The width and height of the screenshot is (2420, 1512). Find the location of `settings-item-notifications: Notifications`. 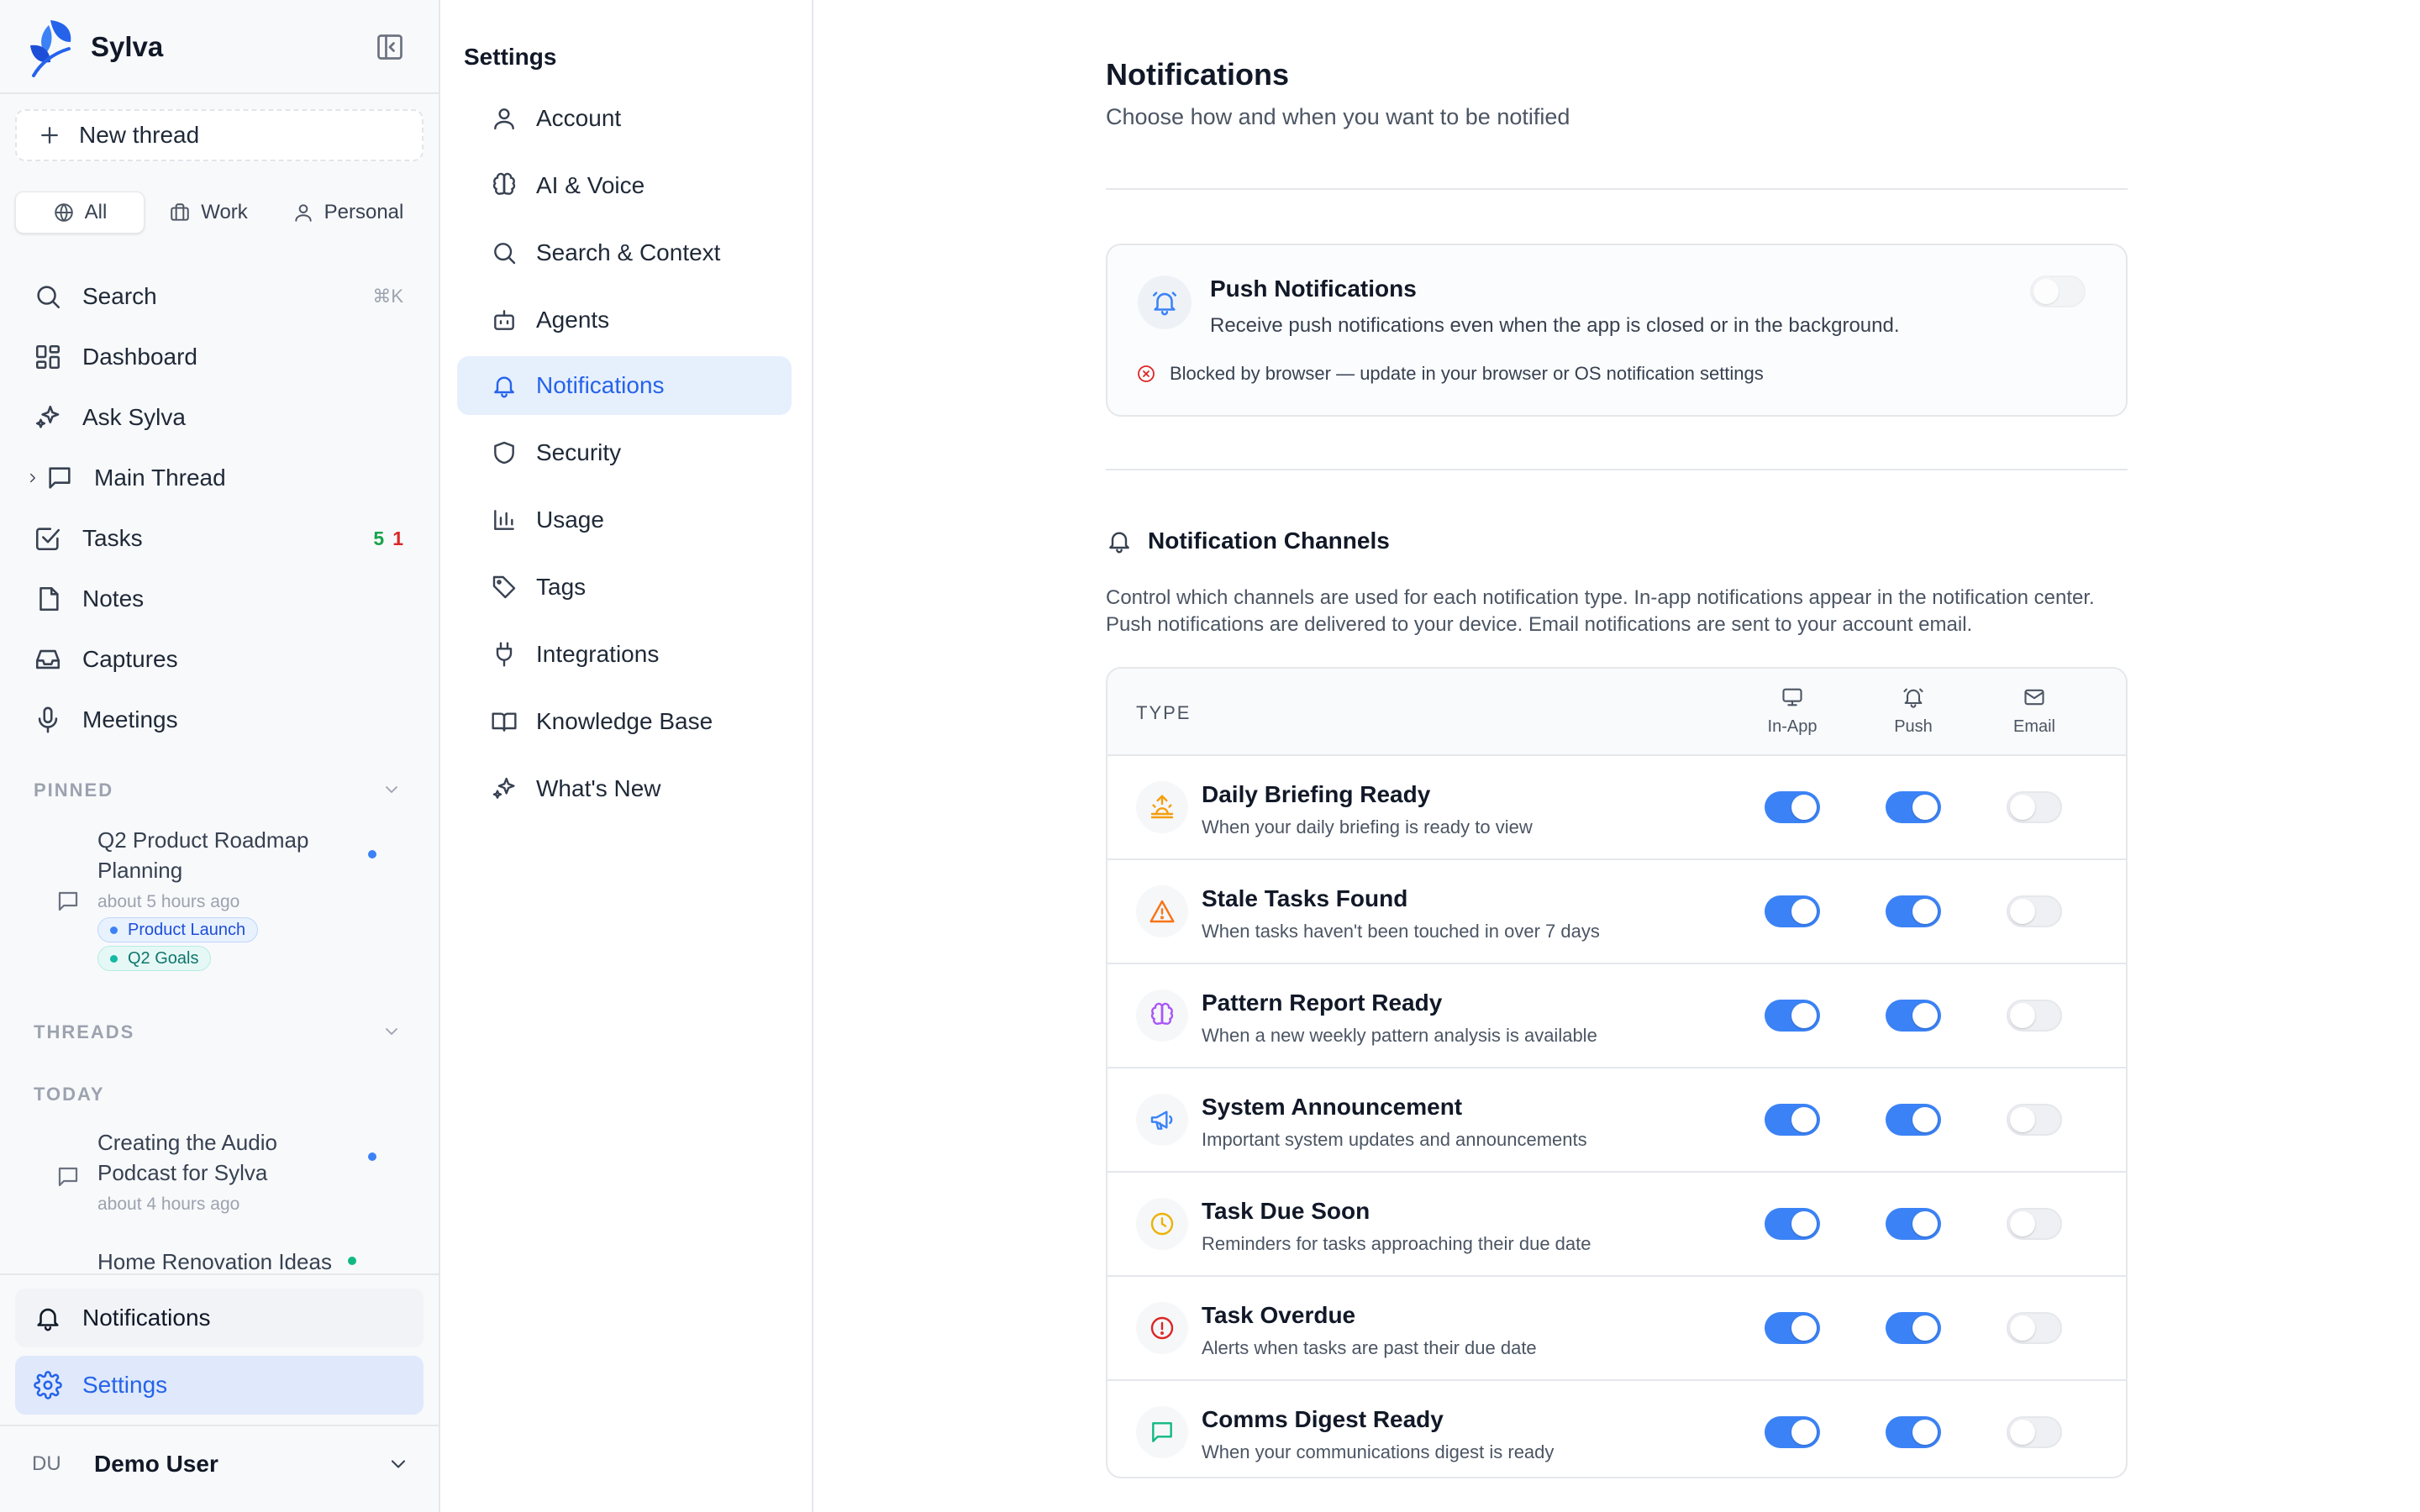

settings-item-notifications: Notifications is located at coordinates (624, 385).